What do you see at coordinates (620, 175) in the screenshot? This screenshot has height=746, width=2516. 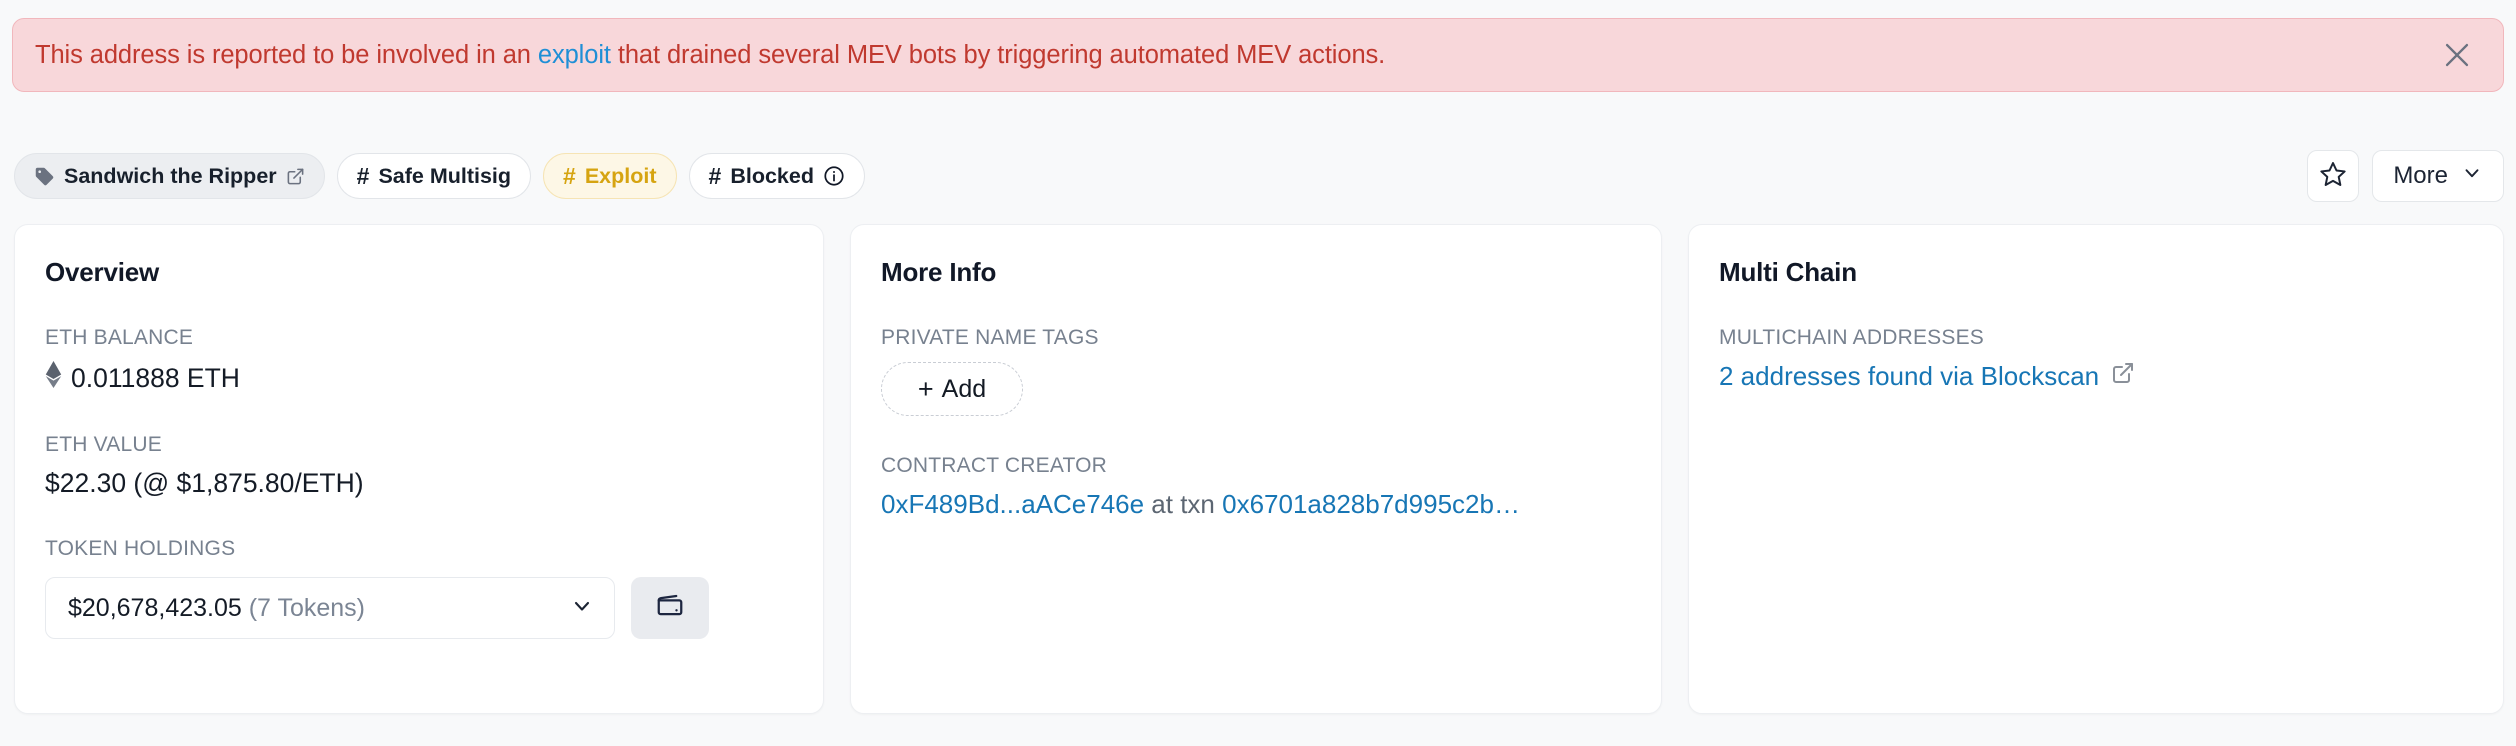 I see `tag-label: Exploit` at bounding box center [620, 175].